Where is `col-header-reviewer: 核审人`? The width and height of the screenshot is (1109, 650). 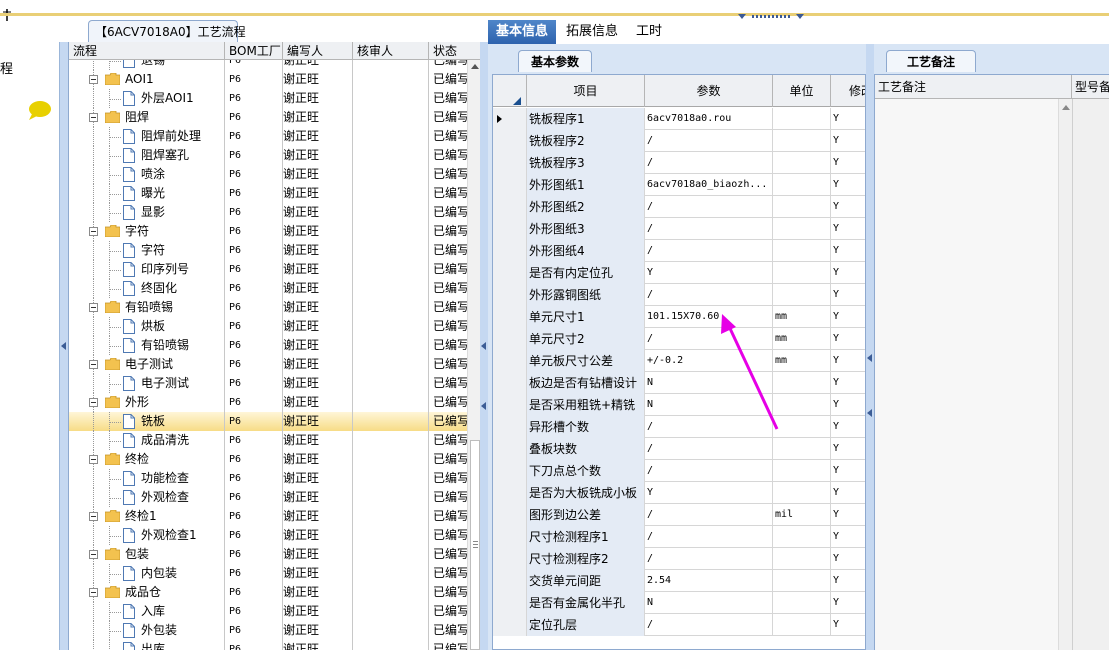
col-header-reviewer: 核审人 is located at coordinates (391, 51).